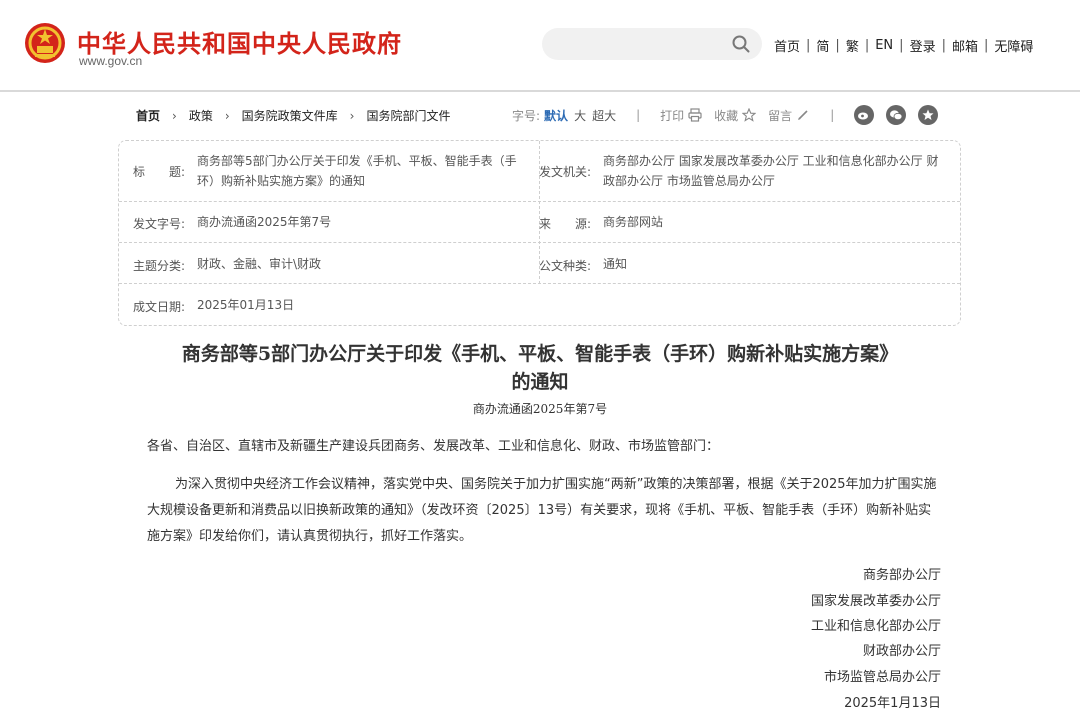 The image size is (1080, 722). Describe the element at coordinates (264, 222) in the screenshot. I see `meta-docno-value: 商办流通函2025年第7号` at that location.